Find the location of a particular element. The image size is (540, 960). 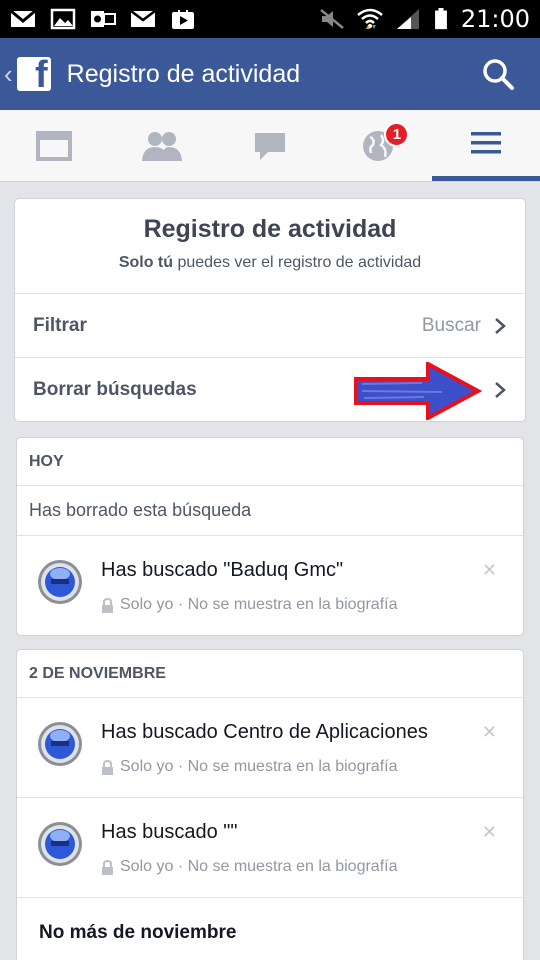

clear-searches-label: Borrar búsquedas is located at coordinates (115, 389).